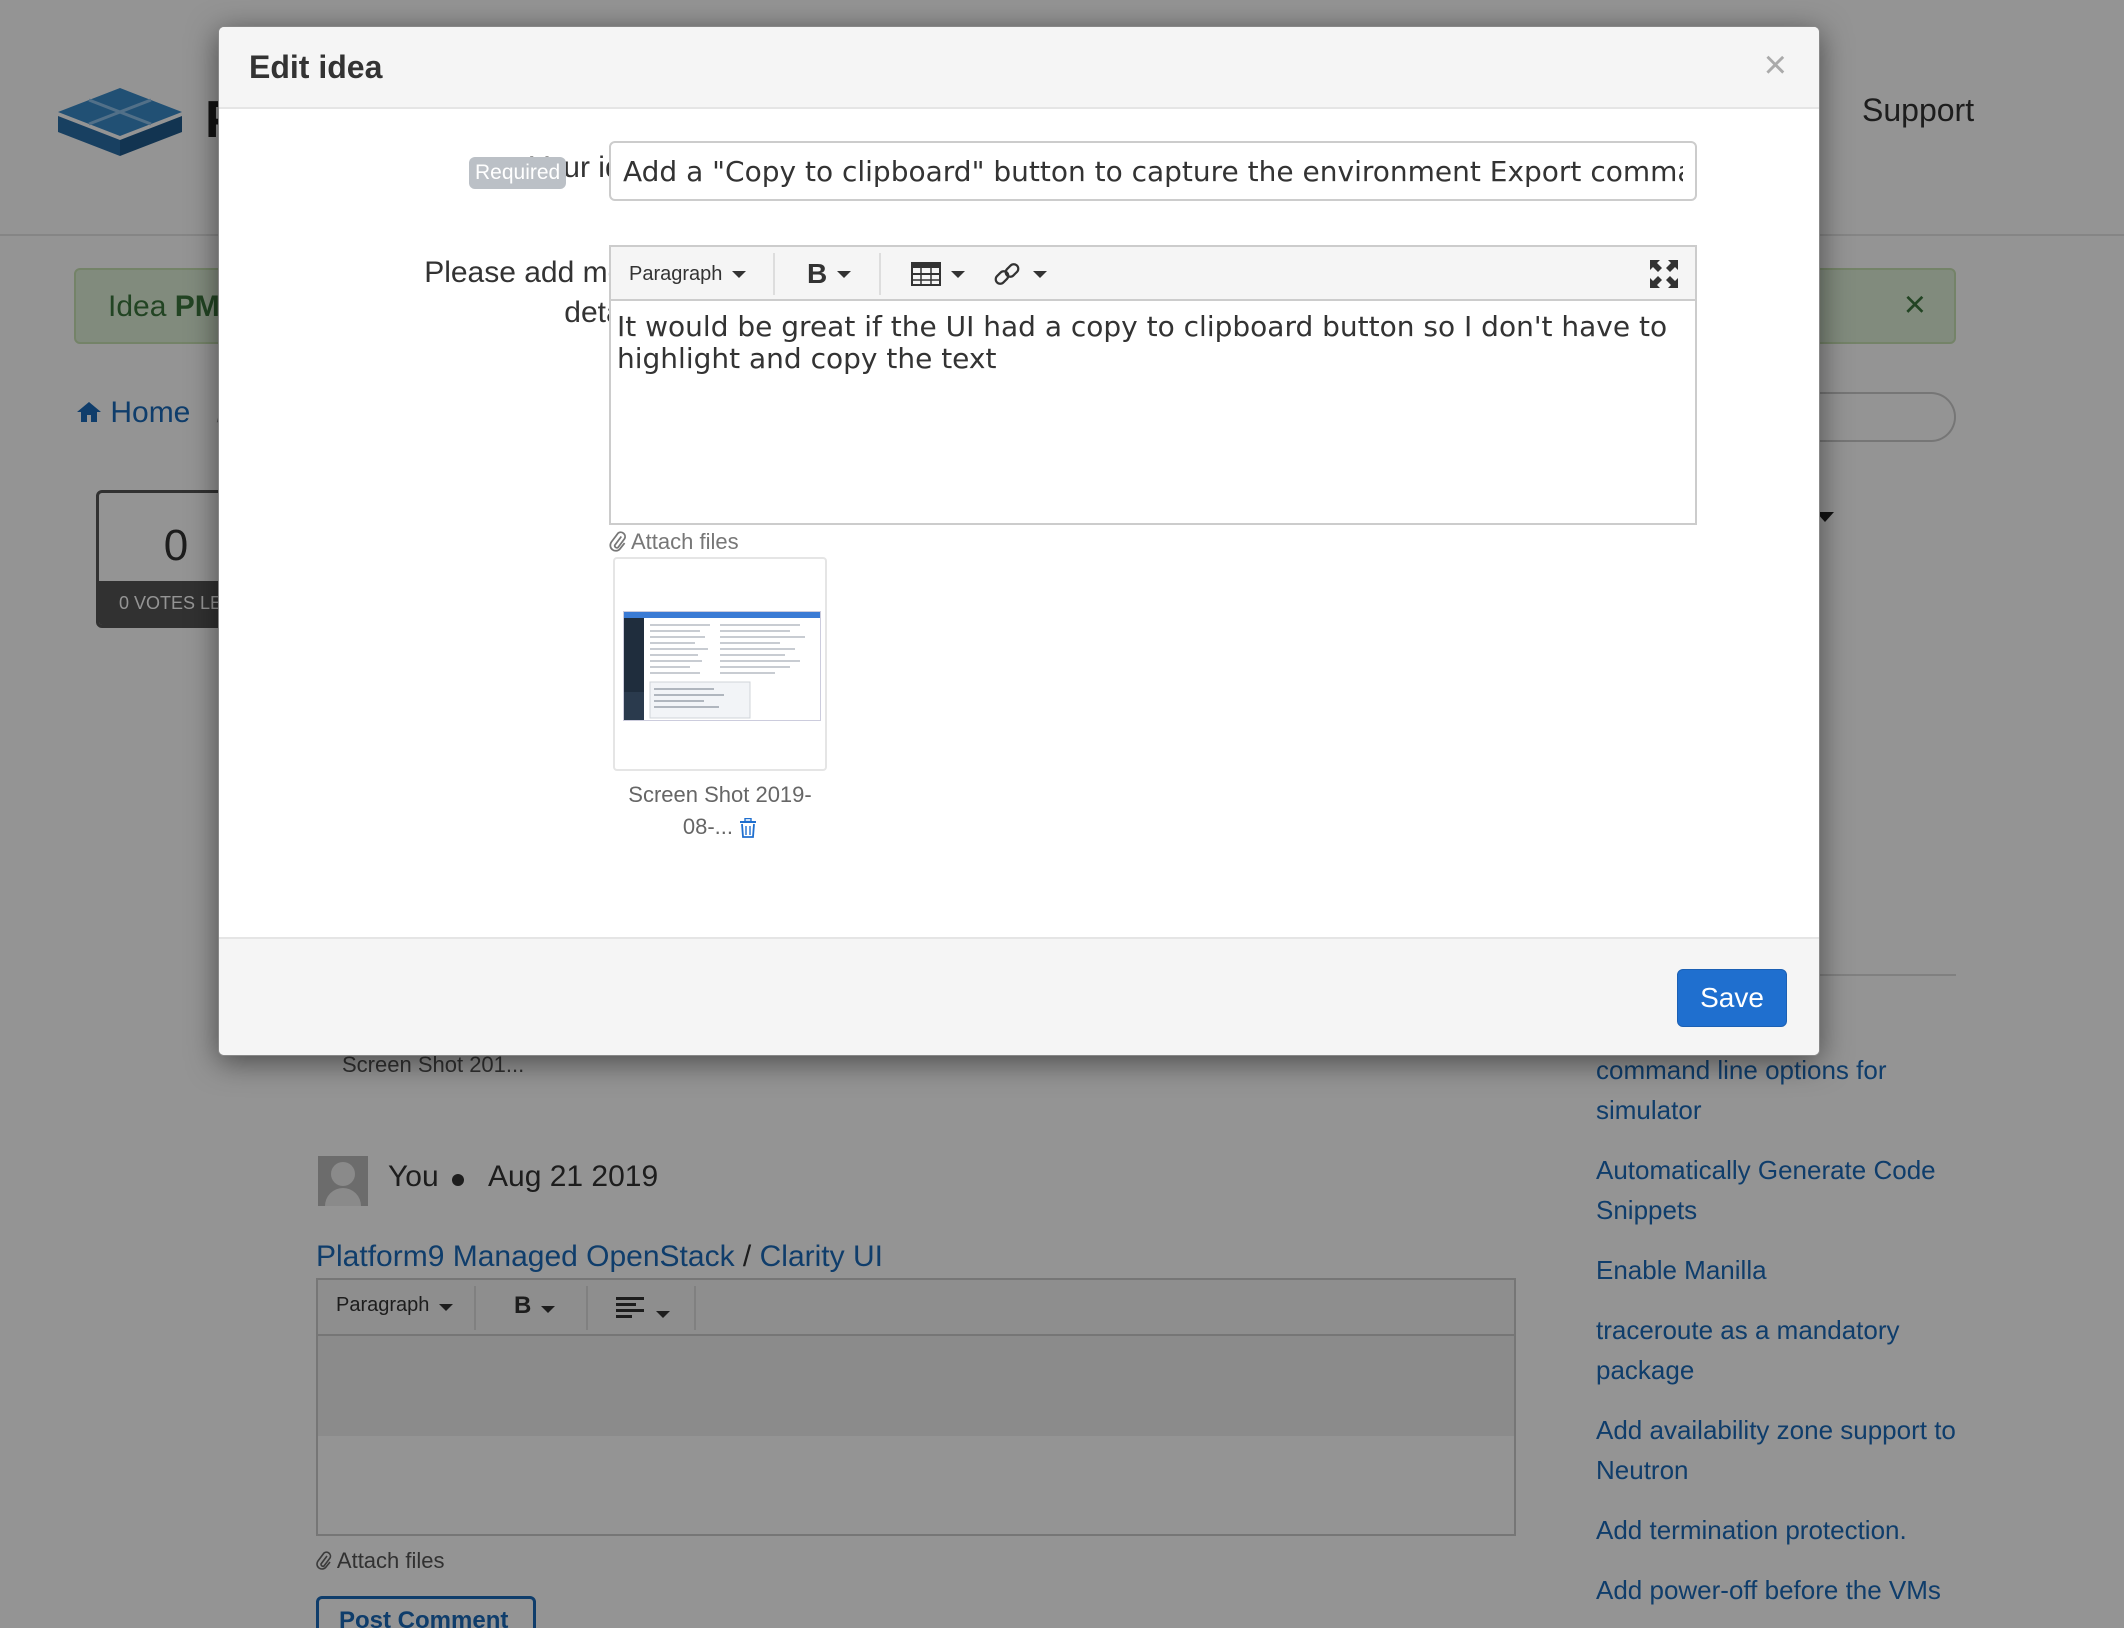 The height and width of the screenshot is (1628, 2124). What do you see at coordinates (1019, 68) in the screenshot?
I see `modal-header: Edit idea ×` at bounding box center [1019, 68].